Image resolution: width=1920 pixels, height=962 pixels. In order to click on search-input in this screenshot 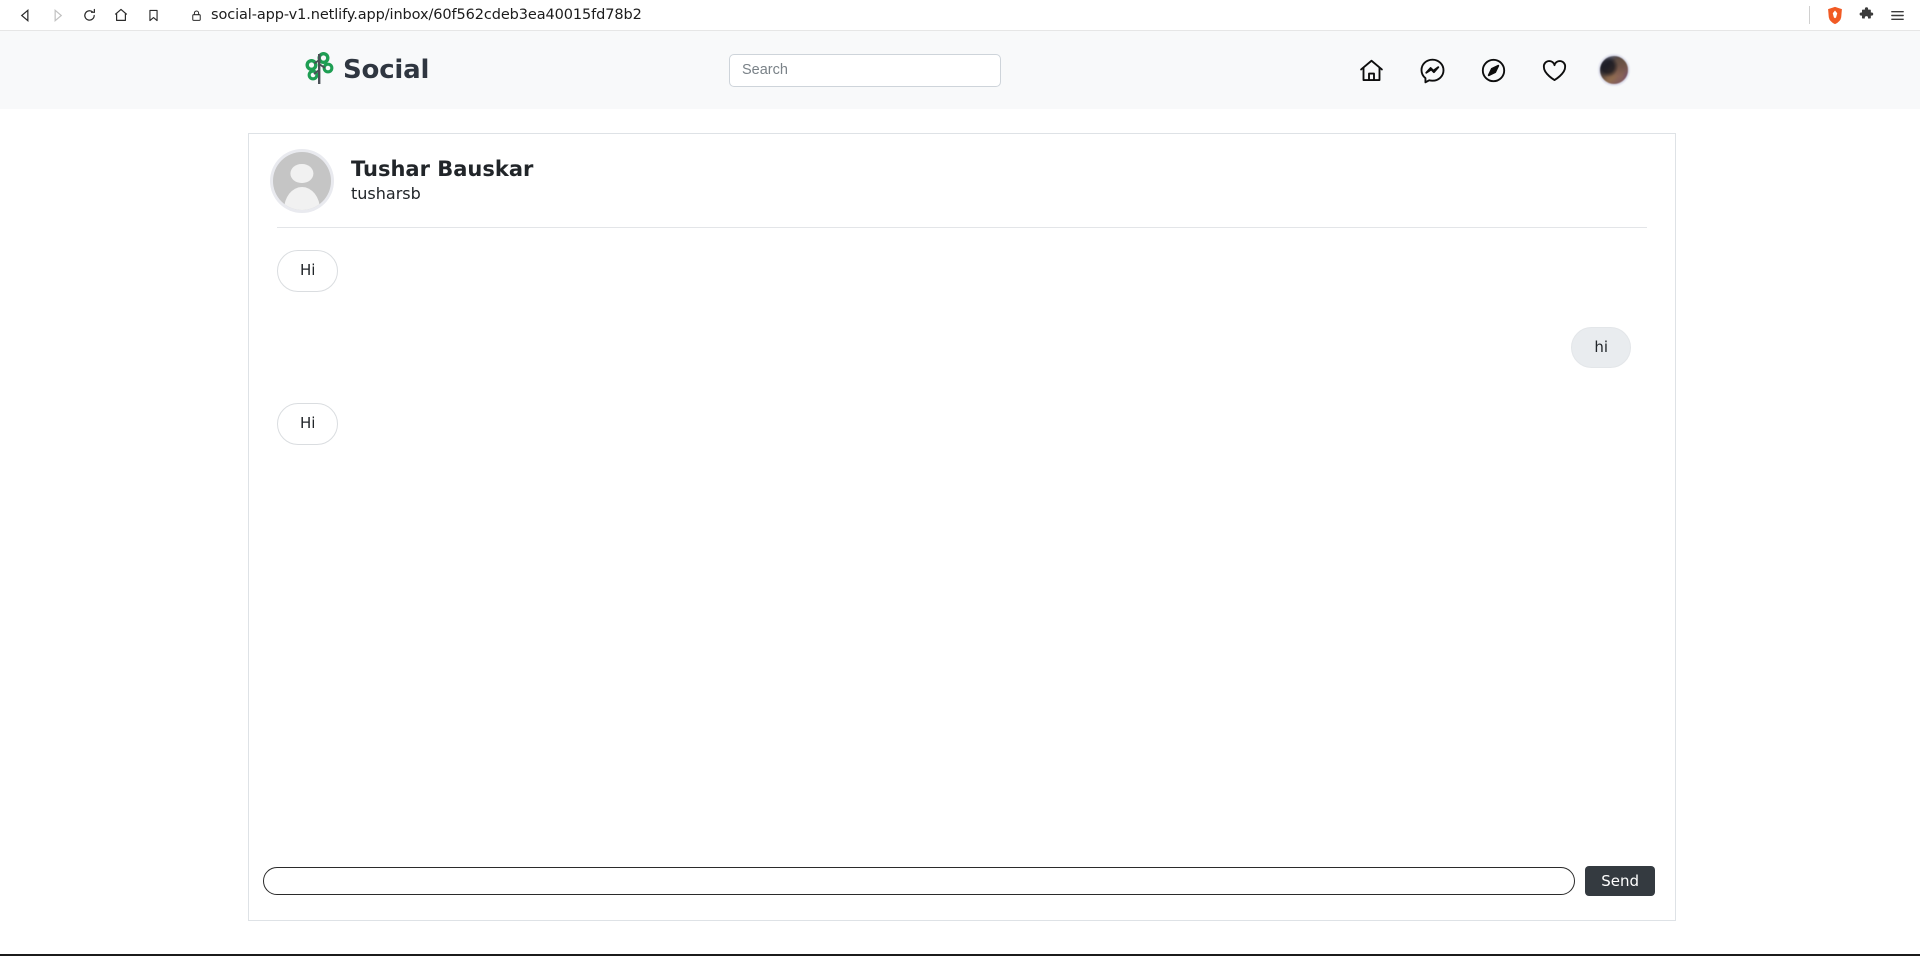, I will do `click(865, 70)`.